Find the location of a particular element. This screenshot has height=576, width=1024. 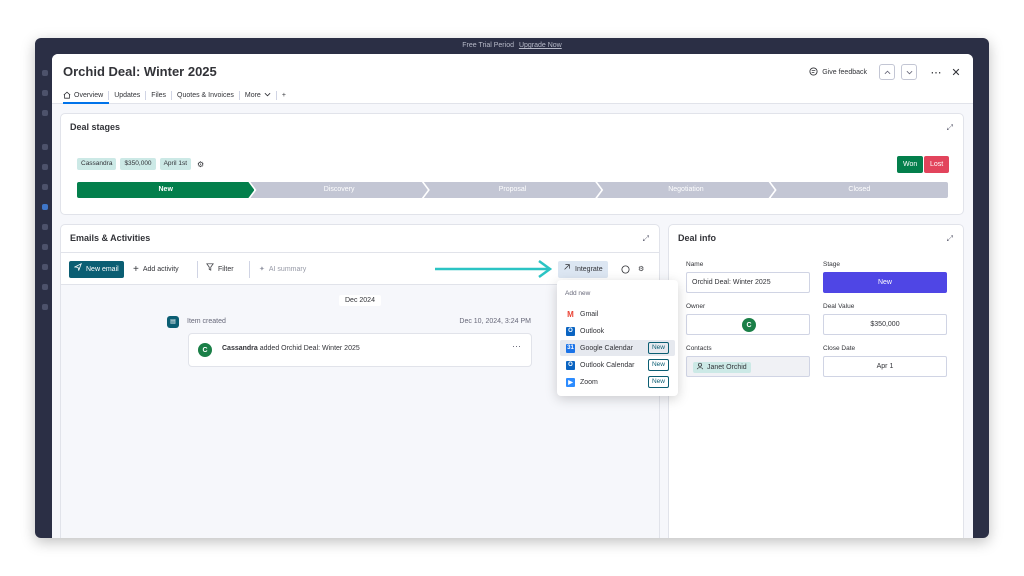

close-date-label: Close Date is located at coordinates (839, 348).